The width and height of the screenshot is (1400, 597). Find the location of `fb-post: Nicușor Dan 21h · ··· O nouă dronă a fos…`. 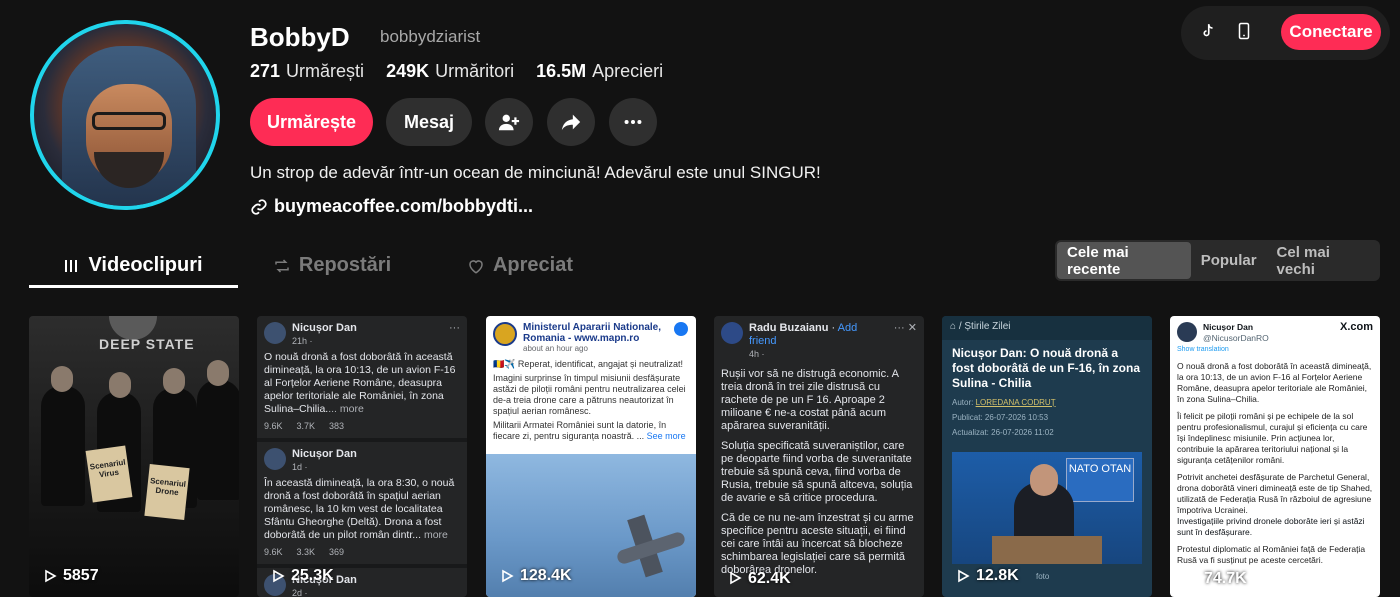

fb-post: Nicușor Dan 21h · ··· O nouă dronă a fos… is located at coordinates (362, 377).